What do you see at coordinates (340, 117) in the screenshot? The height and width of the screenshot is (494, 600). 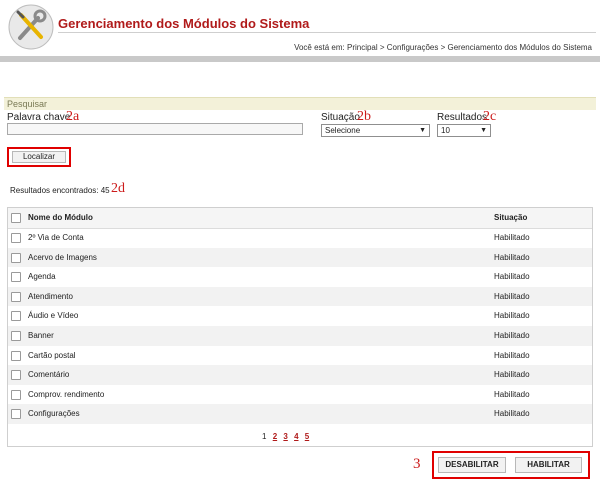 I see `status-label: Situação` at bounding box center [340, 117].